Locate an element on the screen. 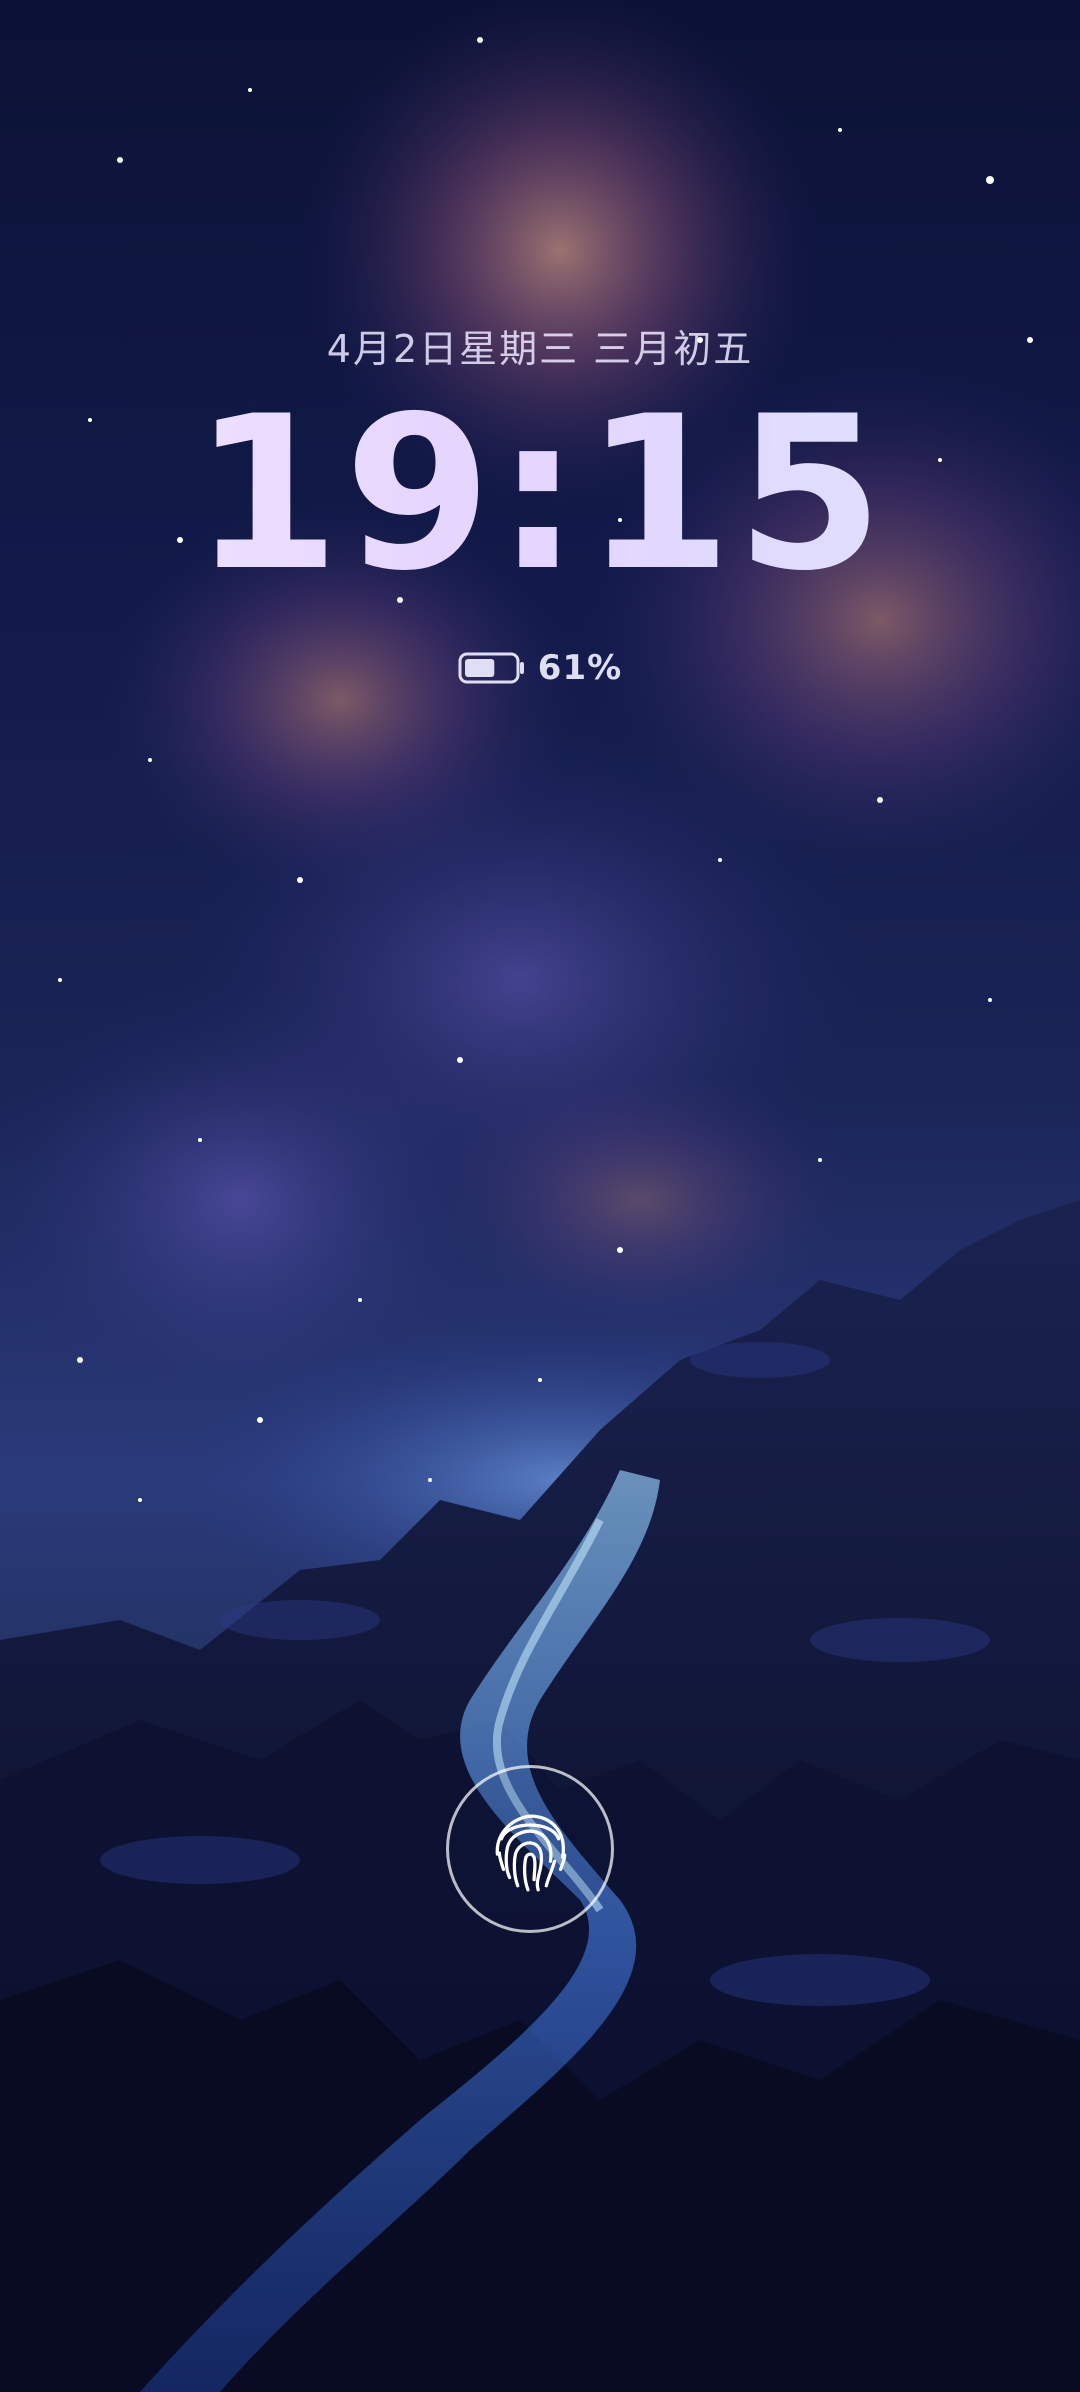 This screenshot has height=2392, width=1080. battery-percent-text: 61% is located at coordinates (580, 668).